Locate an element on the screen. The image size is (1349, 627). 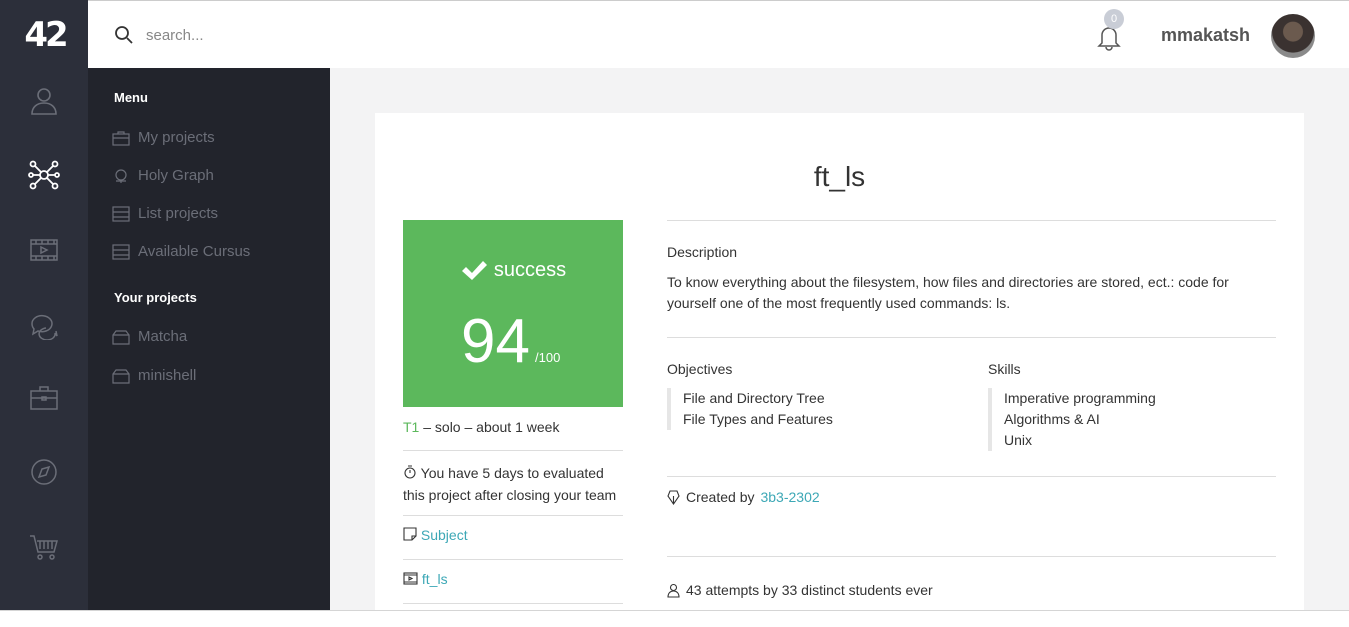
subject-link: Subject is located at coordinates (444, 535).